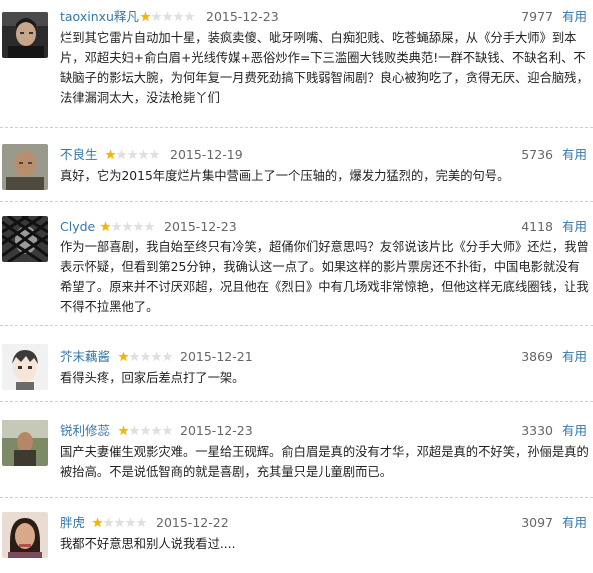  Describe the element at coordinates (25, 35) in the screenshot. I see `man-dark-portrait-avatar` at that location.